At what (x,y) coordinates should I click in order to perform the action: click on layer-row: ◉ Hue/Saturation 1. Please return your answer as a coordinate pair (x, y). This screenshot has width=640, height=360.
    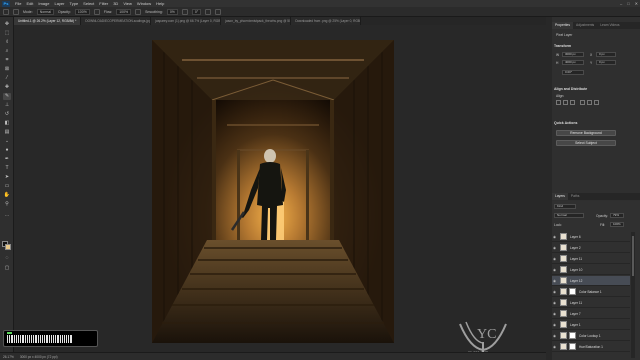
    Looking at the image, I should click on (591, 347).